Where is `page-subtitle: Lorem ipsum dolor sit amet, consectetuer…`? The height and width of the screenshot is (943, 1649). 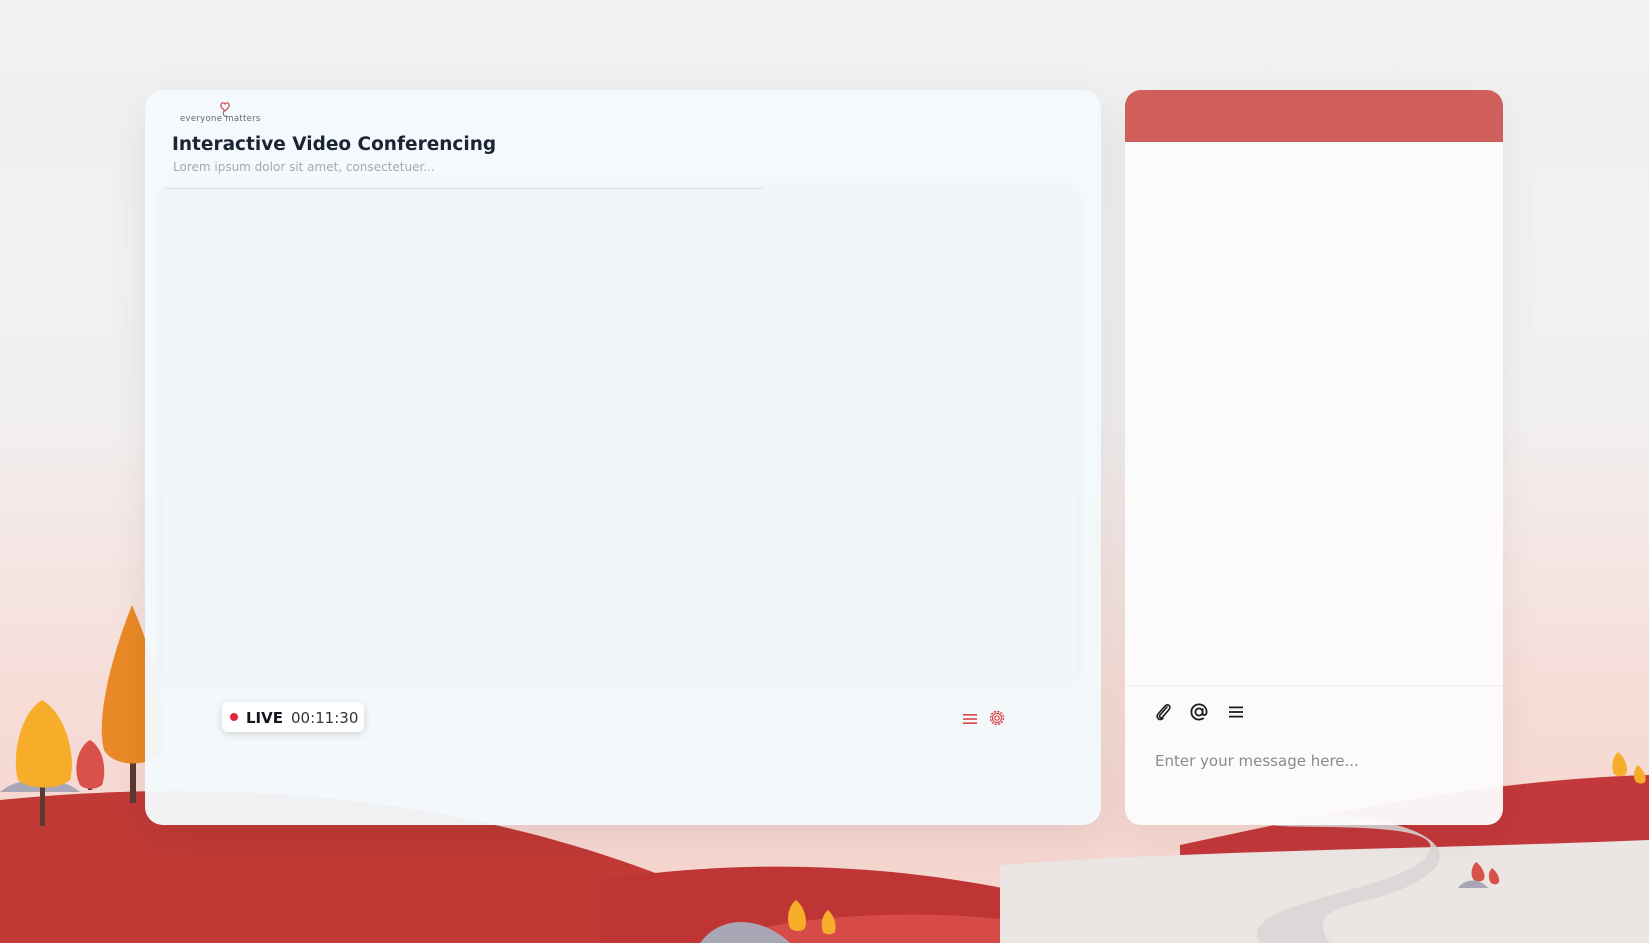 page-subtitle: Lorem ipsum dolor sit amet, consectetuer… is located at coordinates (304, 167).